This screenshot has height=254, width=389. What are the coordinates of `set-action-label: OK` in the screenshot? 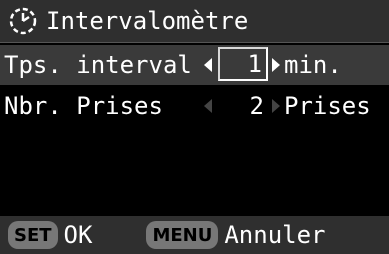 It's located at (78, 235).